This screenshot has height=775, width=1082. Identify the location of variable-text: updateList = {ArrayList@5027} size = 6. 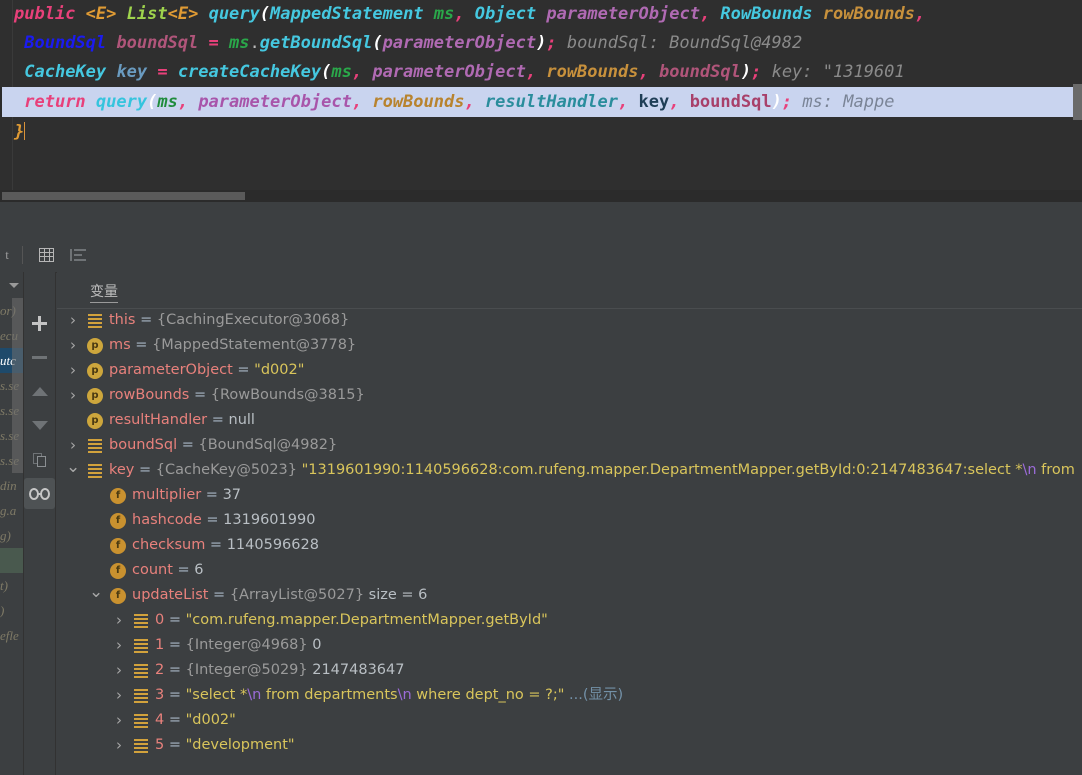
(279, 595).